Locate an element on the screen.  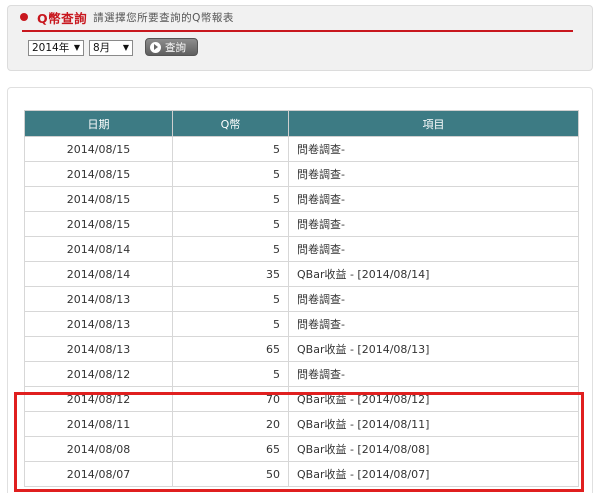
year-select-value: 2014年 is located at coordinates (51, 48).